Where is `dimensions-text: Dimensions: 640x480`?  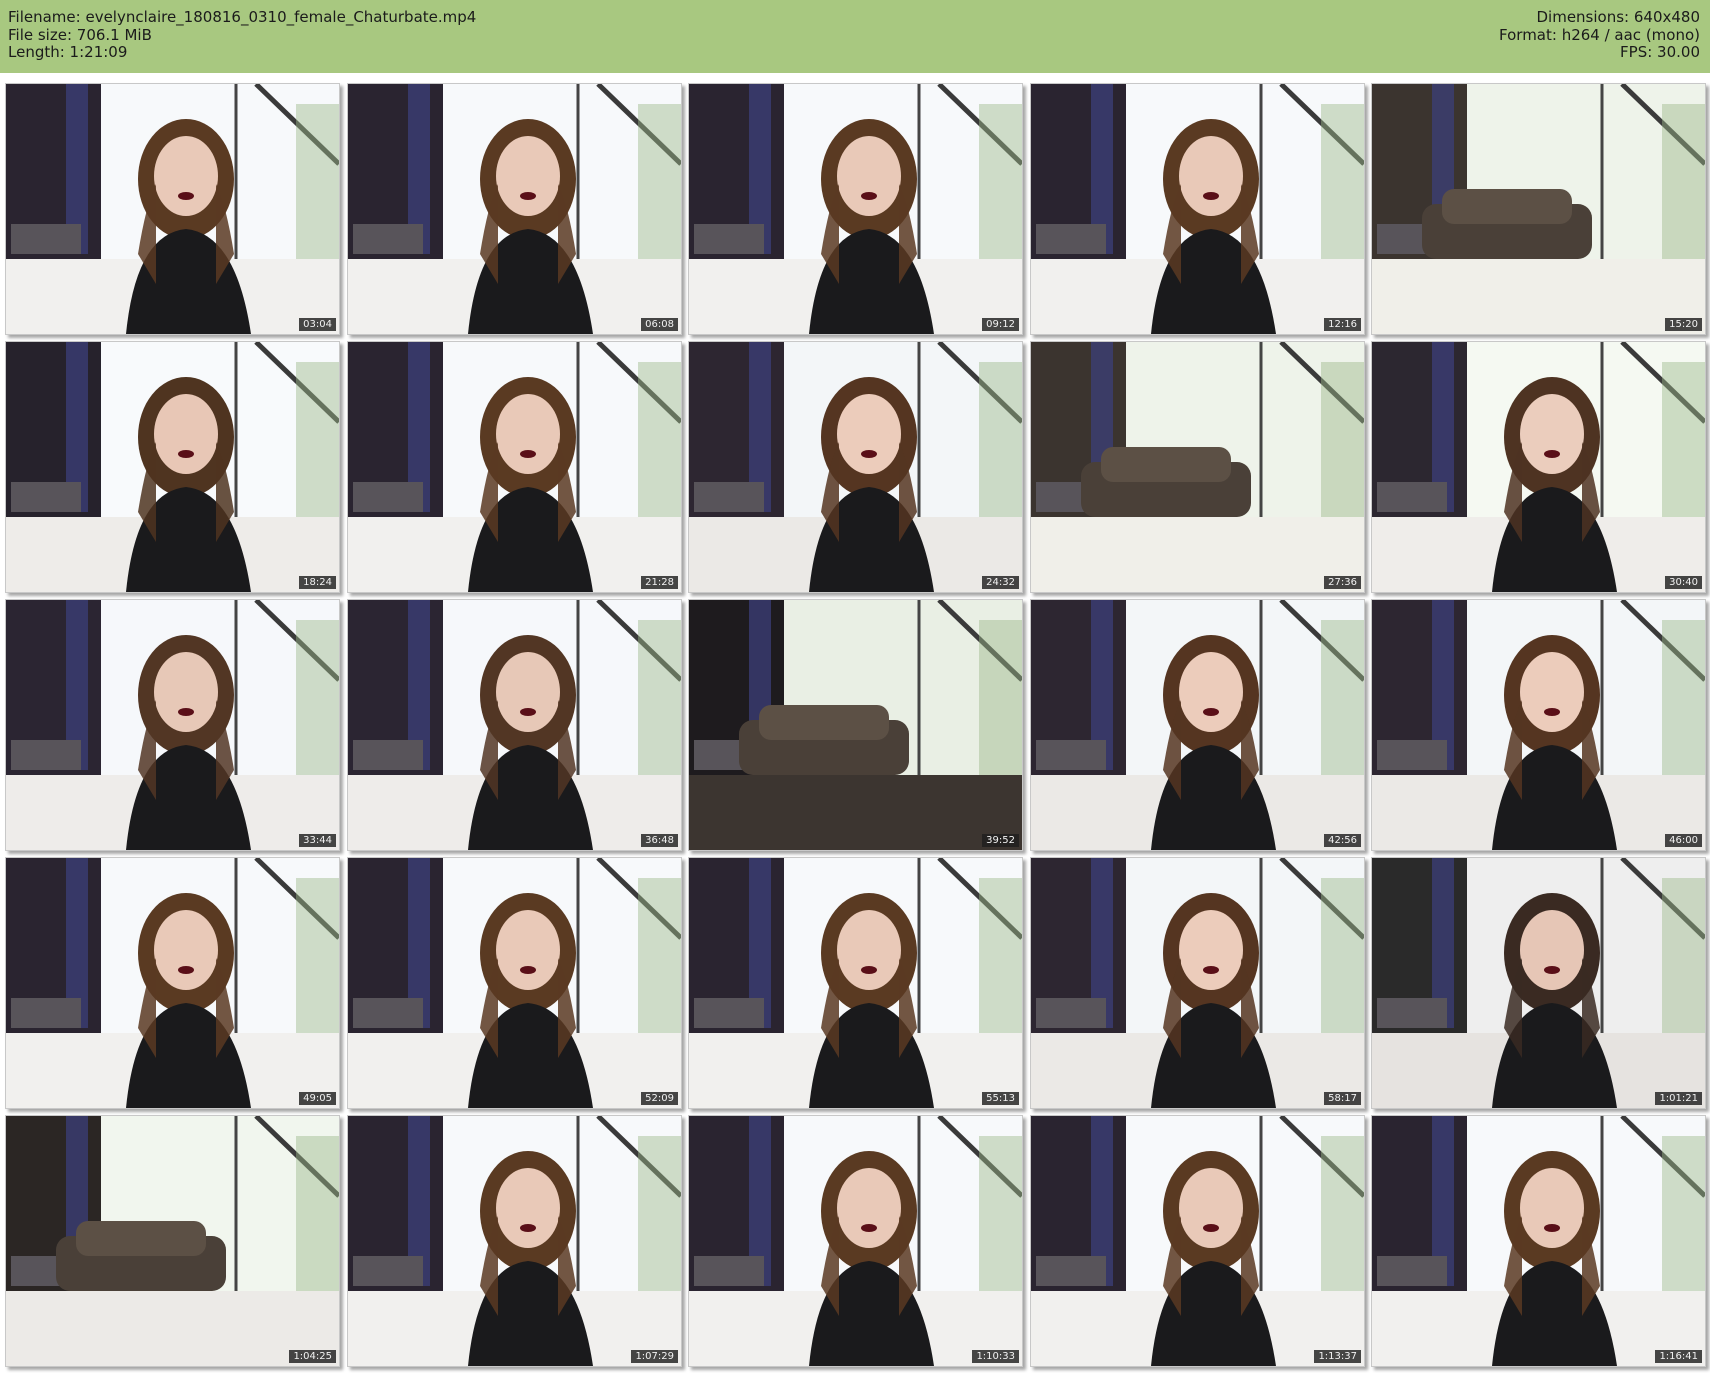 dimensions-text: Dimensions: 640x480 is located at coordinates (1618, 17).